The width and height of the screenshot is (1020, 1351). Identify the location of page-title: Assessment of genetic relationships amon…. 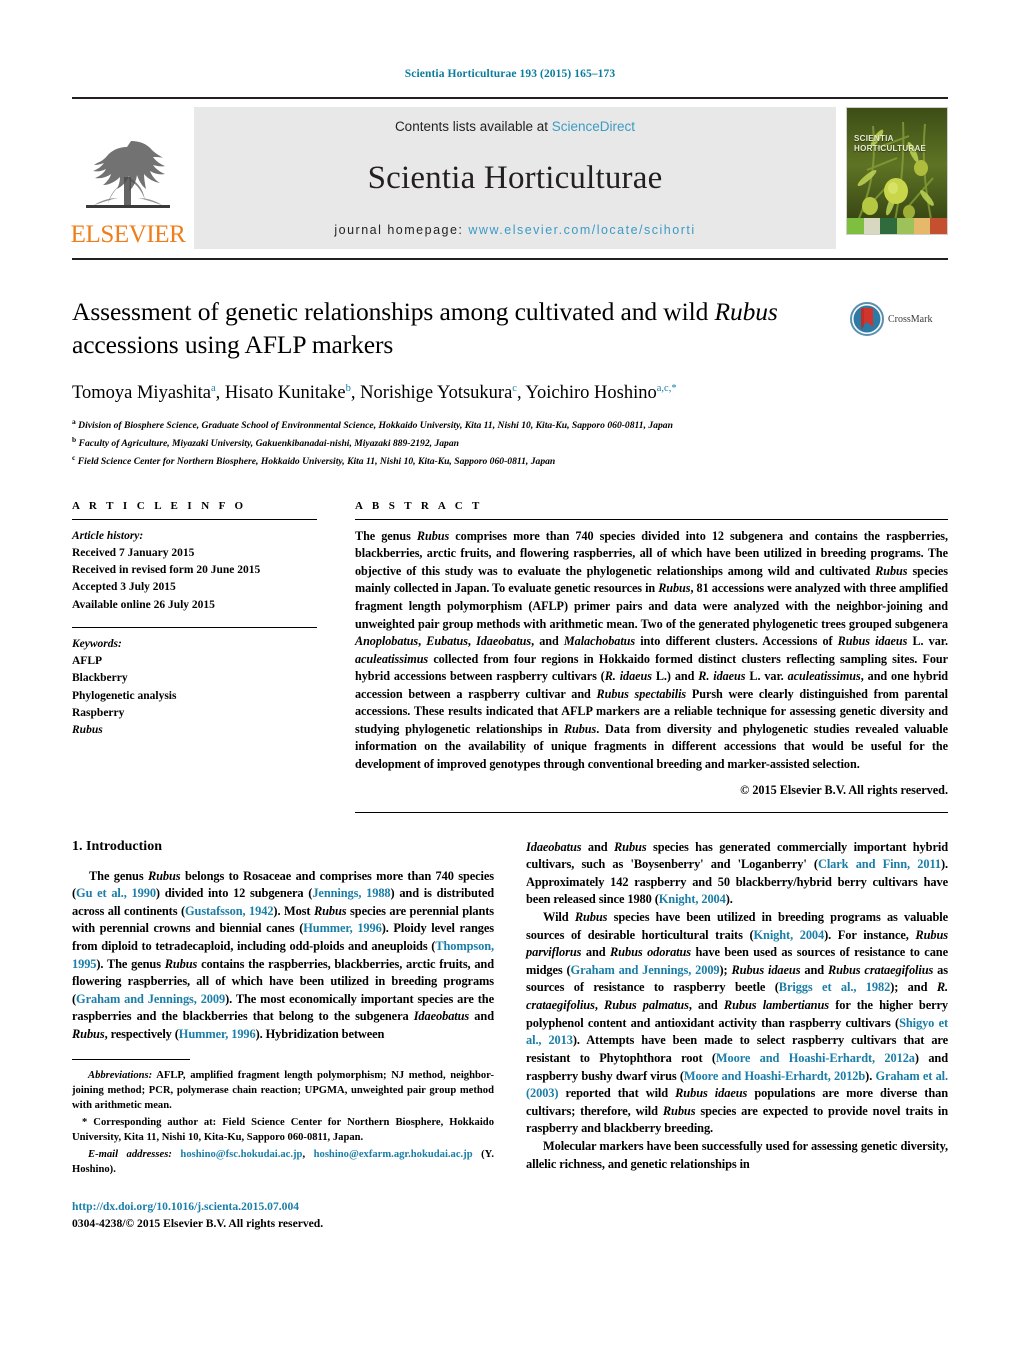
(455, 328).